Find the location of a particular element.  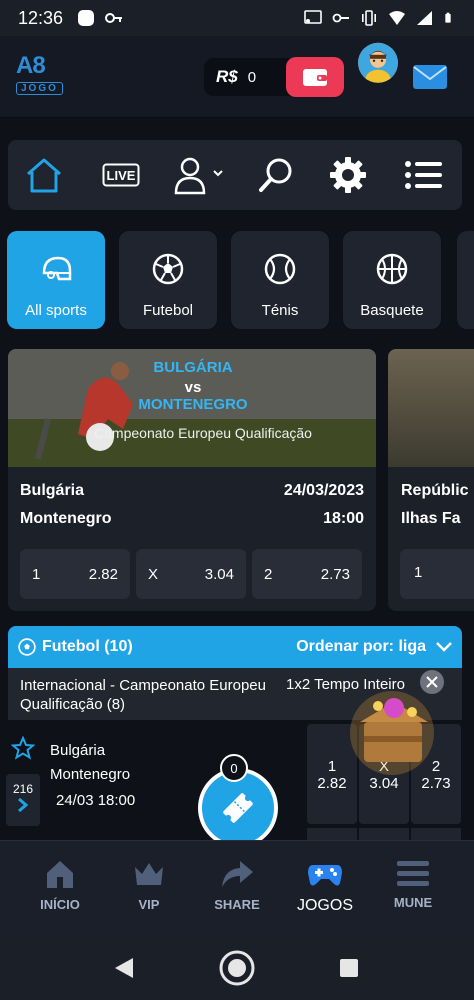

logo-brand: A8 is located at coordinates (31, 65).